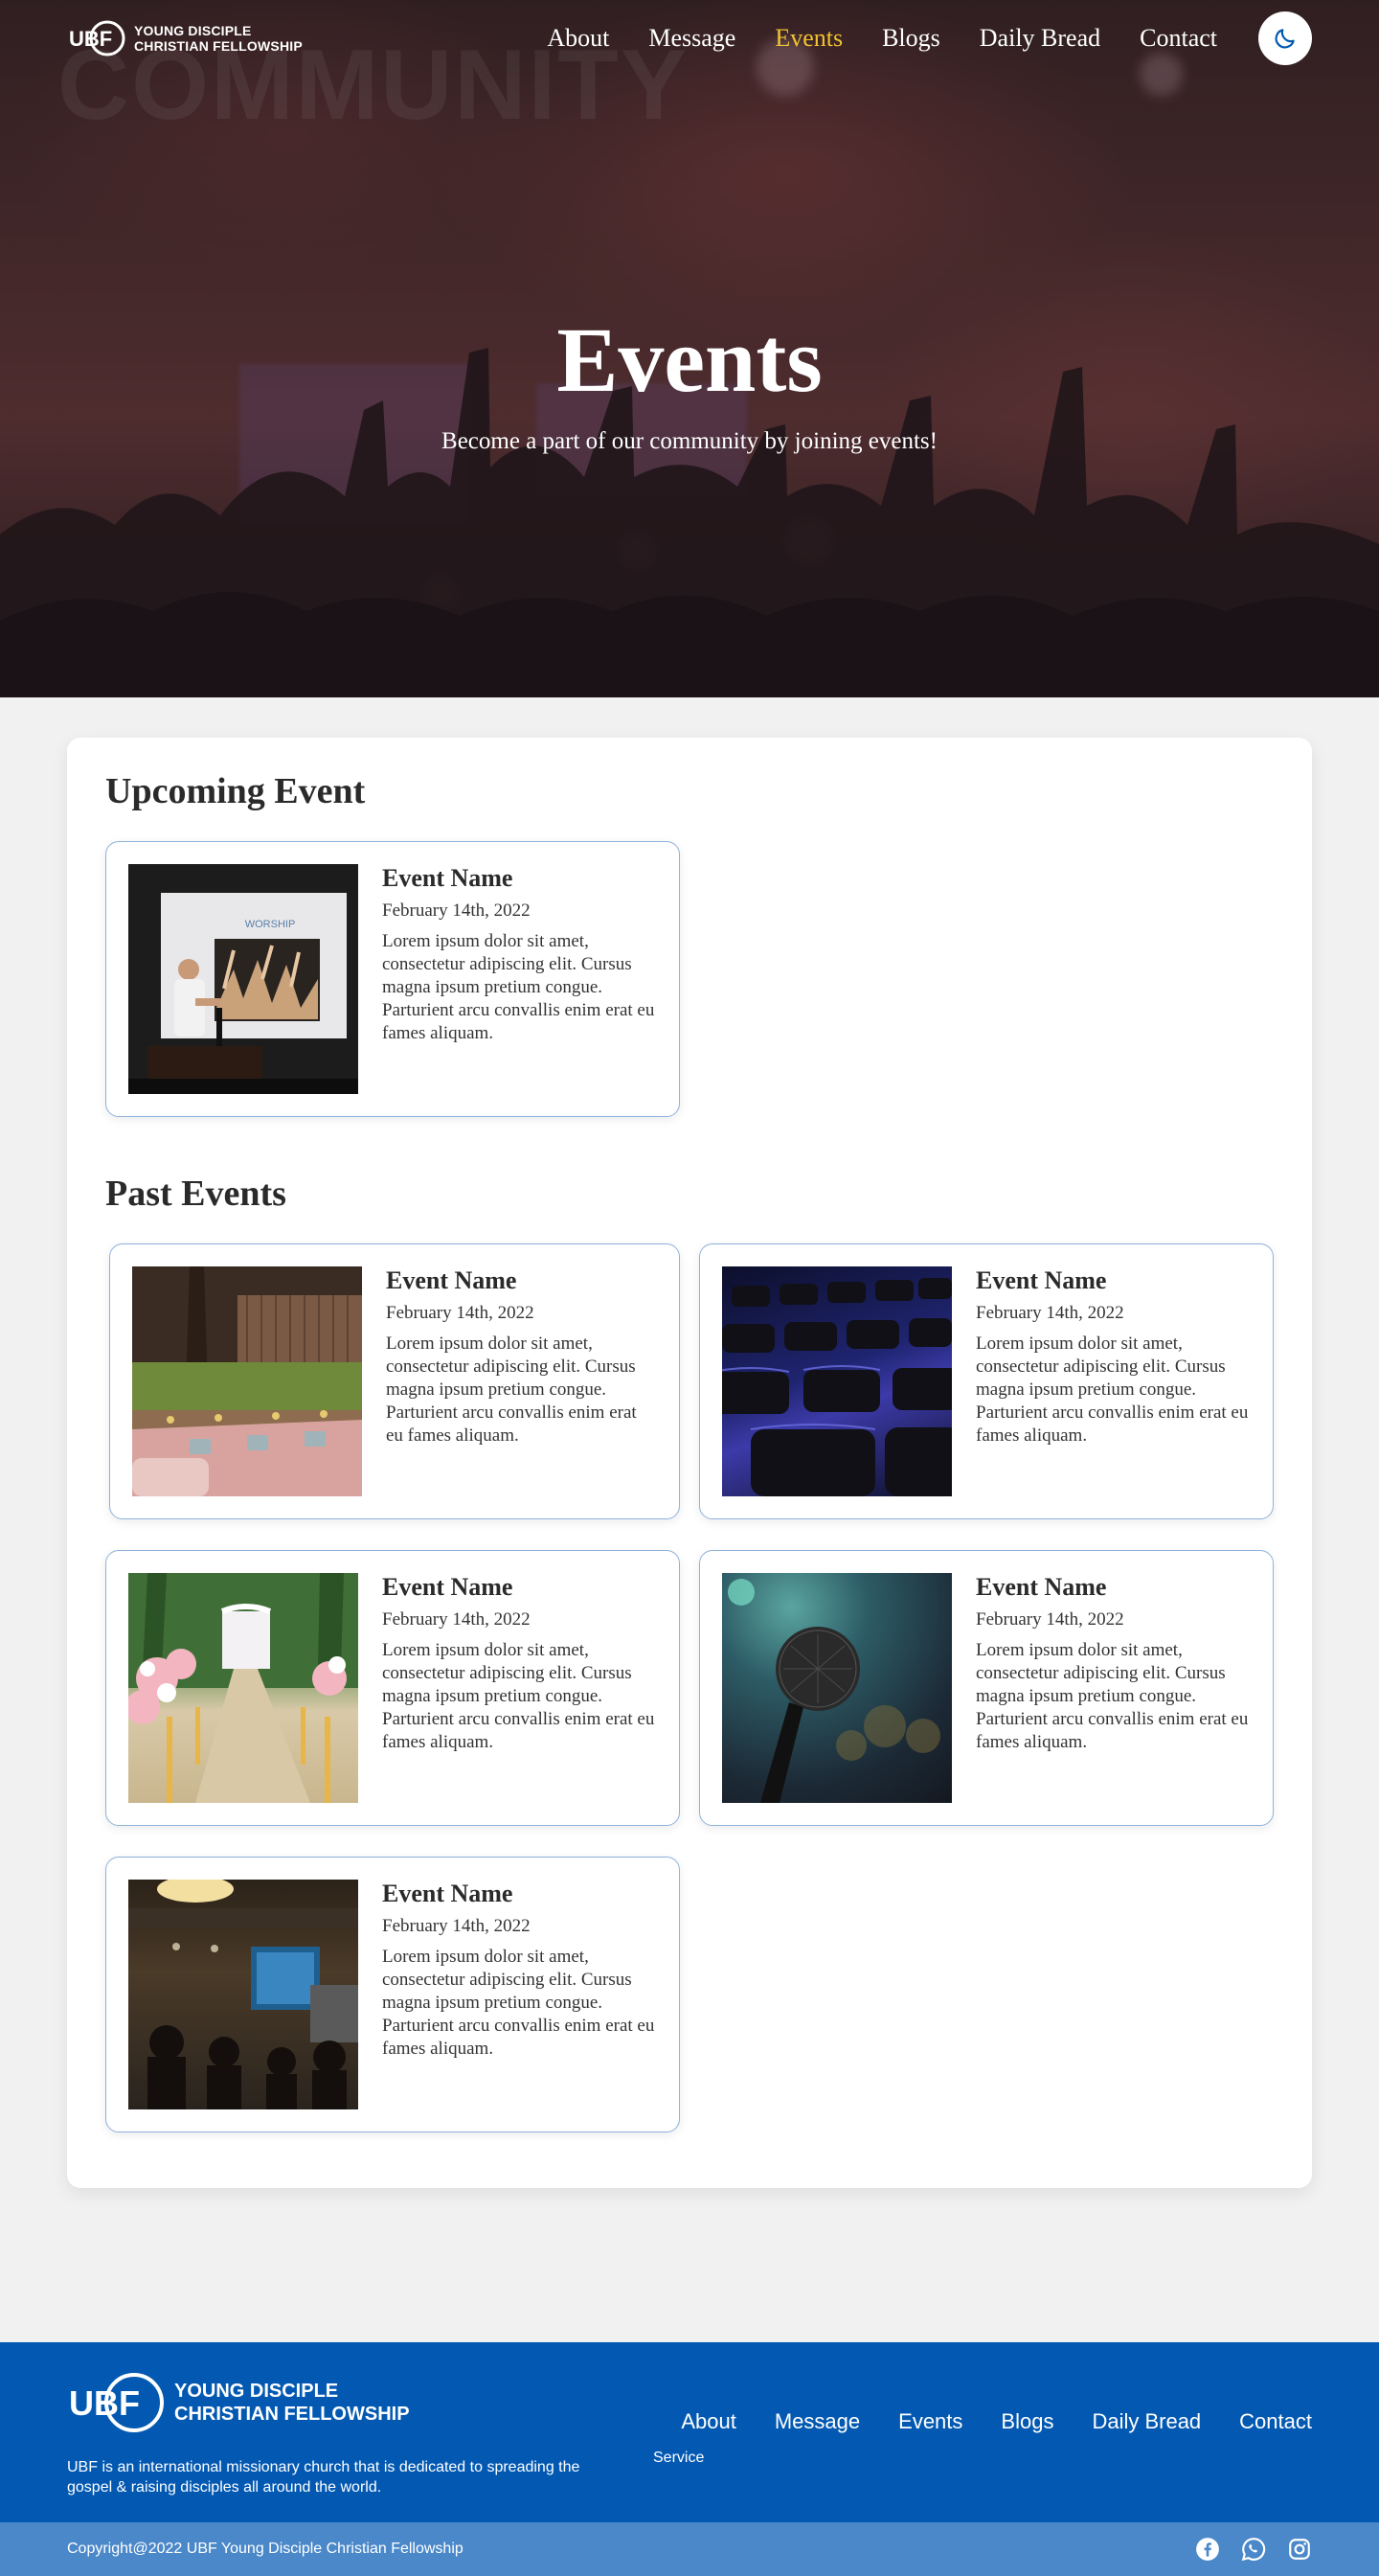 This screenshot has height=2576, width=1379. I want to click on nav-events: Events, so click(809, 39).